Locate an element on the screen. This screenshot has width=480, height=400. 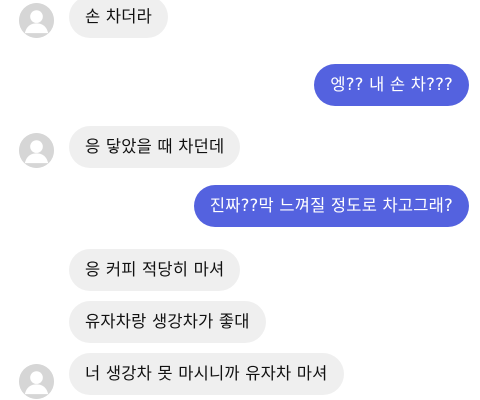
outgoing-message-bubble: 진짜??막 느껴질 정도로 차고그래? is located at coordinates (331, 206).